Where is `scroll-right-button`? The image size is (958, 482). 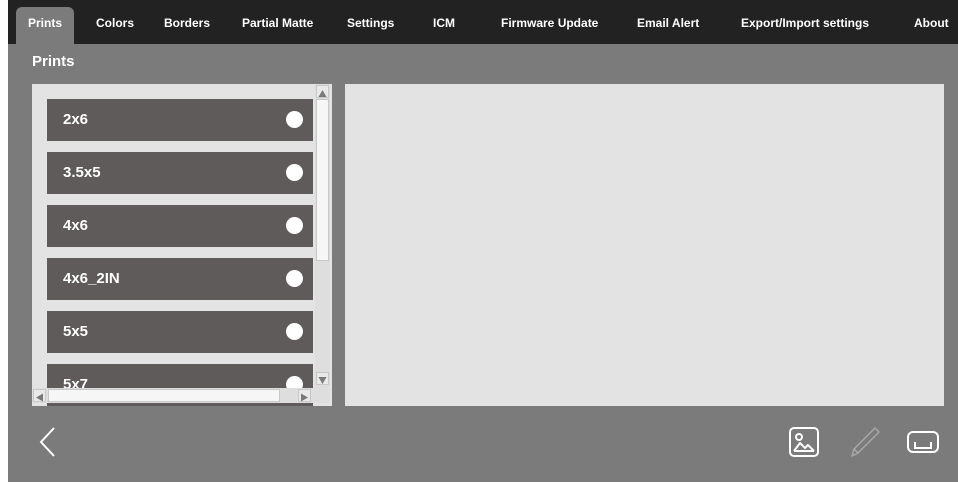
scroll-right-button is located at coordinates (304, 395).